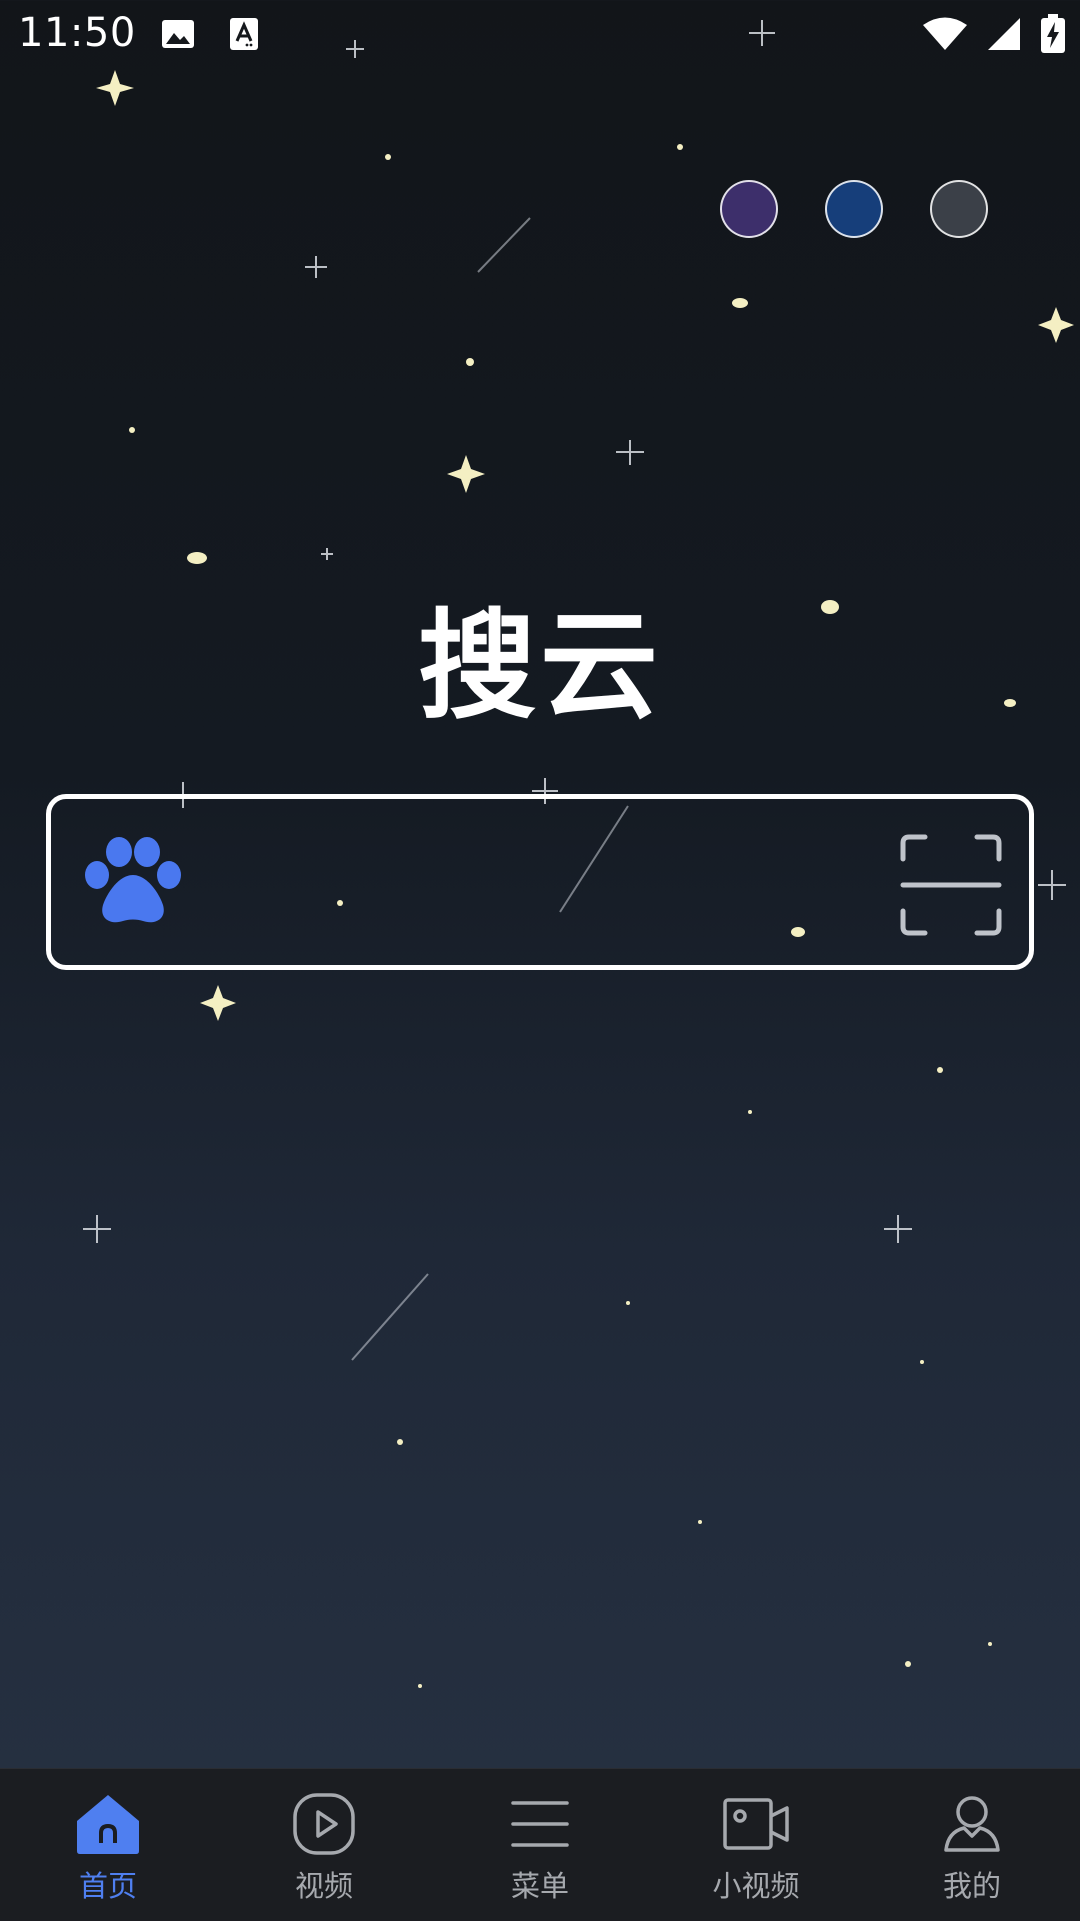 The width and height of the screenshot is (1080, 1921). I want to click on cell-signal-icon, so click(1004, 36).